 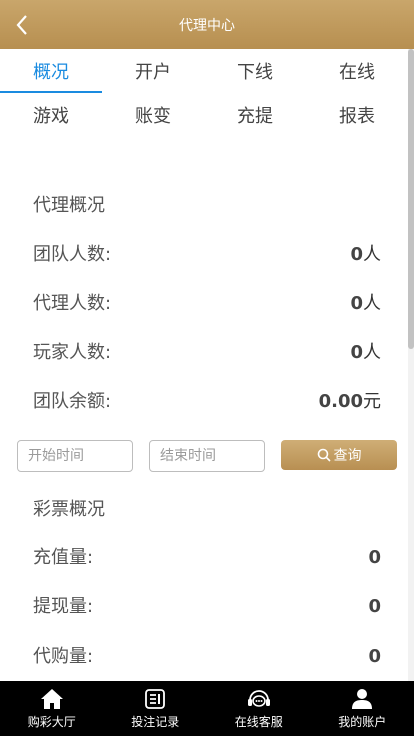 I want to click on recharge-row: 充值量: 0, so click(x=207, y=556).